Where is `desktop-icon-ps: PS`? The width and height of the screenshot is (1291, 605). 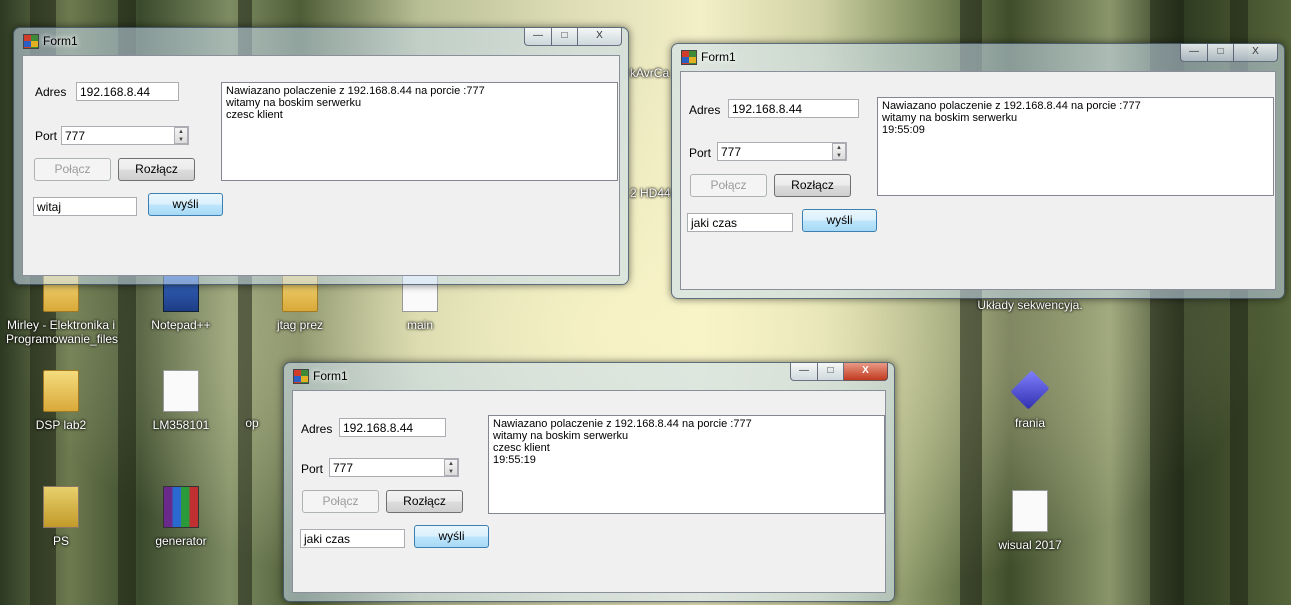 desktop-icon-ps: PS is located at coordinates (61, 517).